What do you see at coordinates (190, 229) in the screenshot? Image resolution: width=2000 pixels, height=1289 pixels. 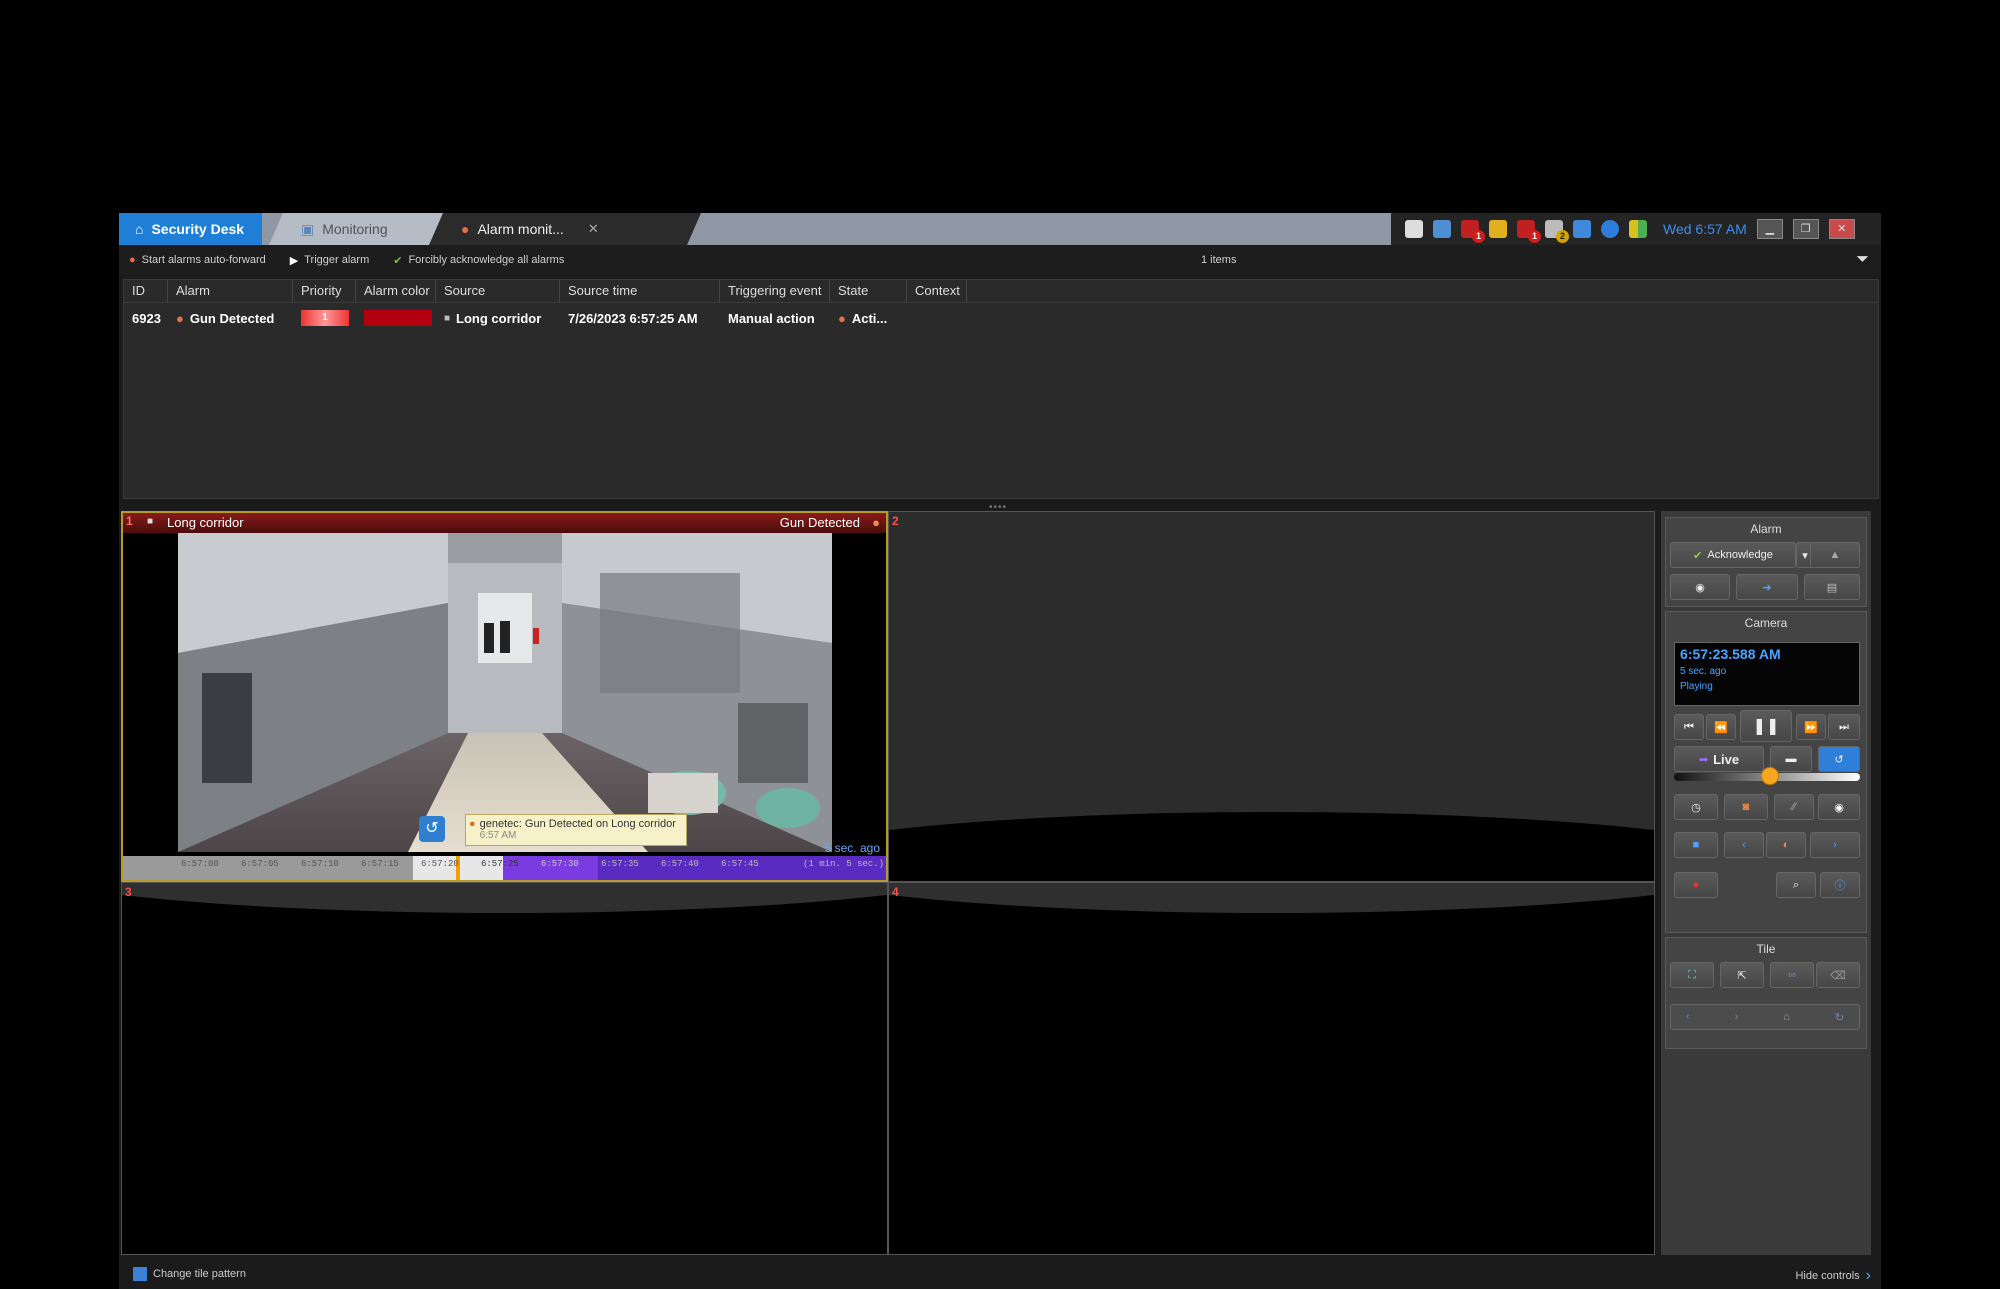 I see `tab-security-desk: ⌂ Security Desk` at bounding box center [190, 229].